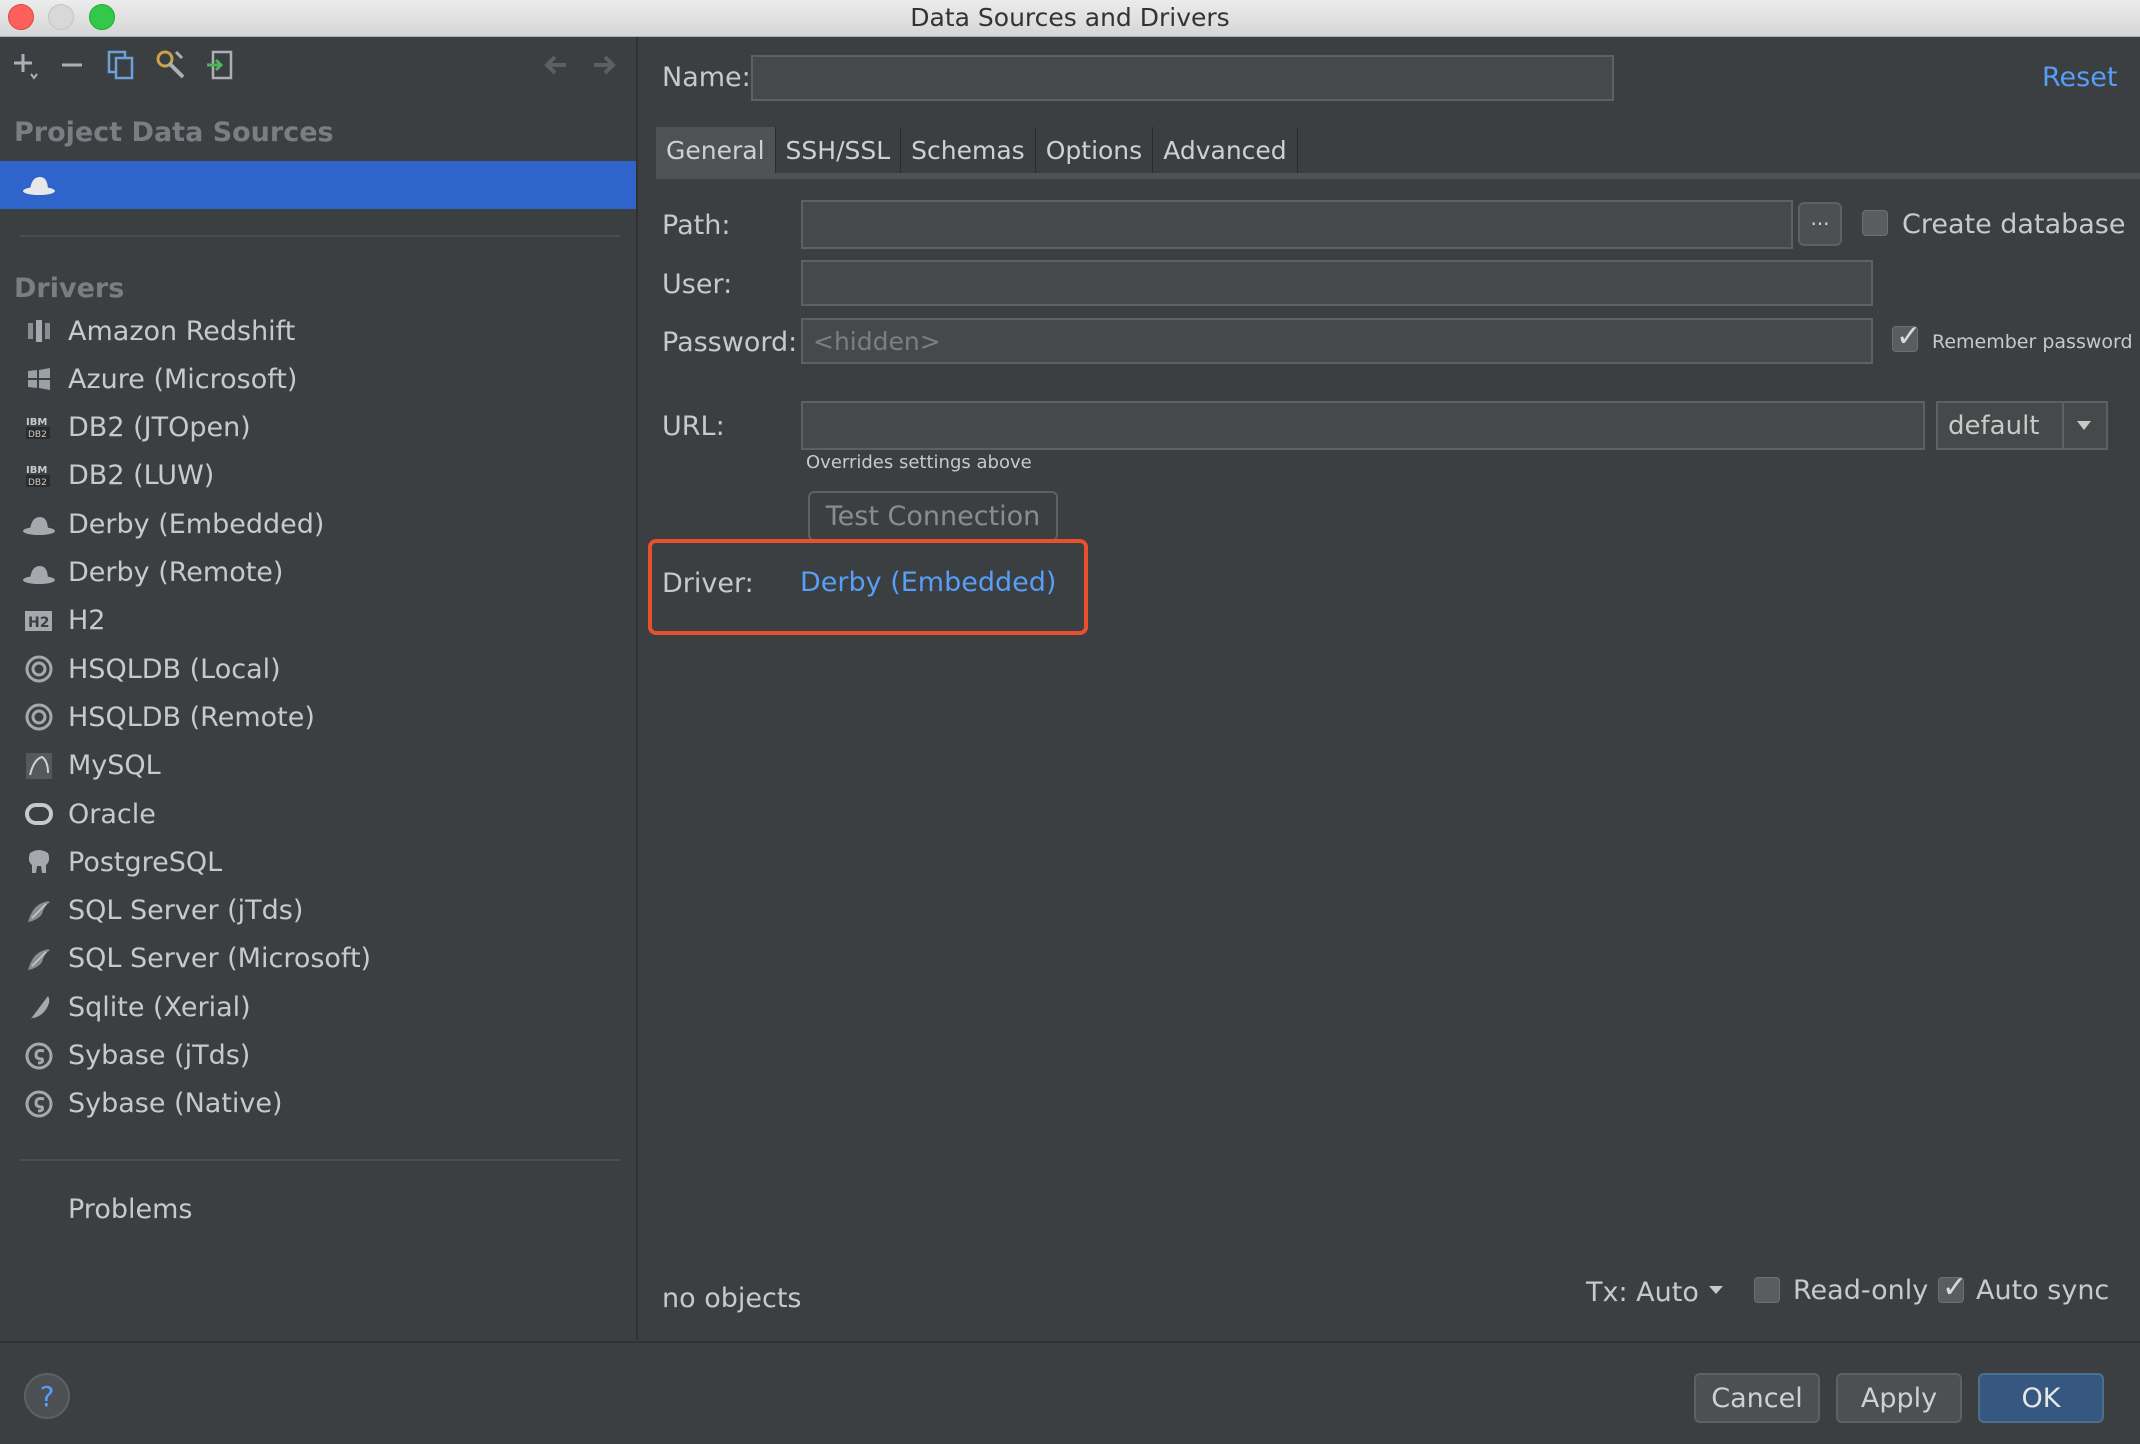 This screenshot has width=2140, height=1444. Describe the element at coordinates (1899, 1398) in the screenshot. I see `apply-button: Apply` at that location.